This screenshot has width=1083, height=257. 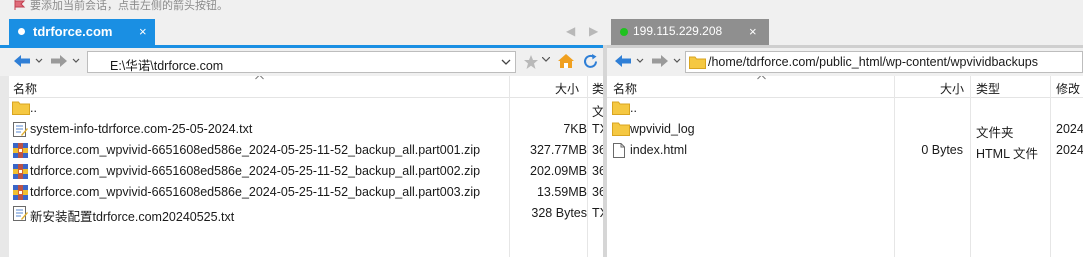 What do you see at coordinates (561, 192) in the screenshot?
I see `file-size: 13.59MB` at bounding box center [561, 192].